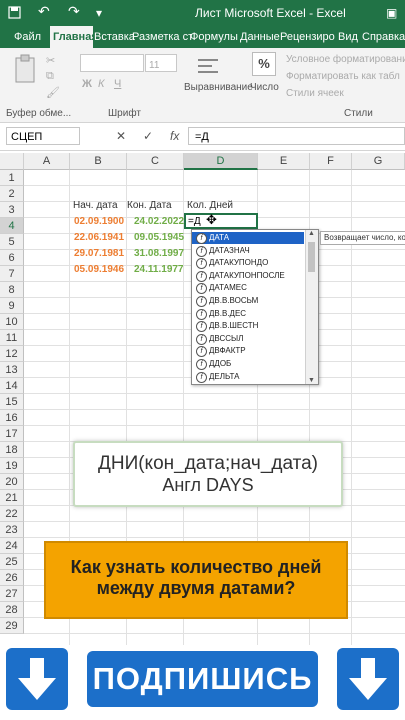  Describe the element at coordinates (99, 270) in the screenshot. I see `start-date-cell: 05.09.1946` at that location.